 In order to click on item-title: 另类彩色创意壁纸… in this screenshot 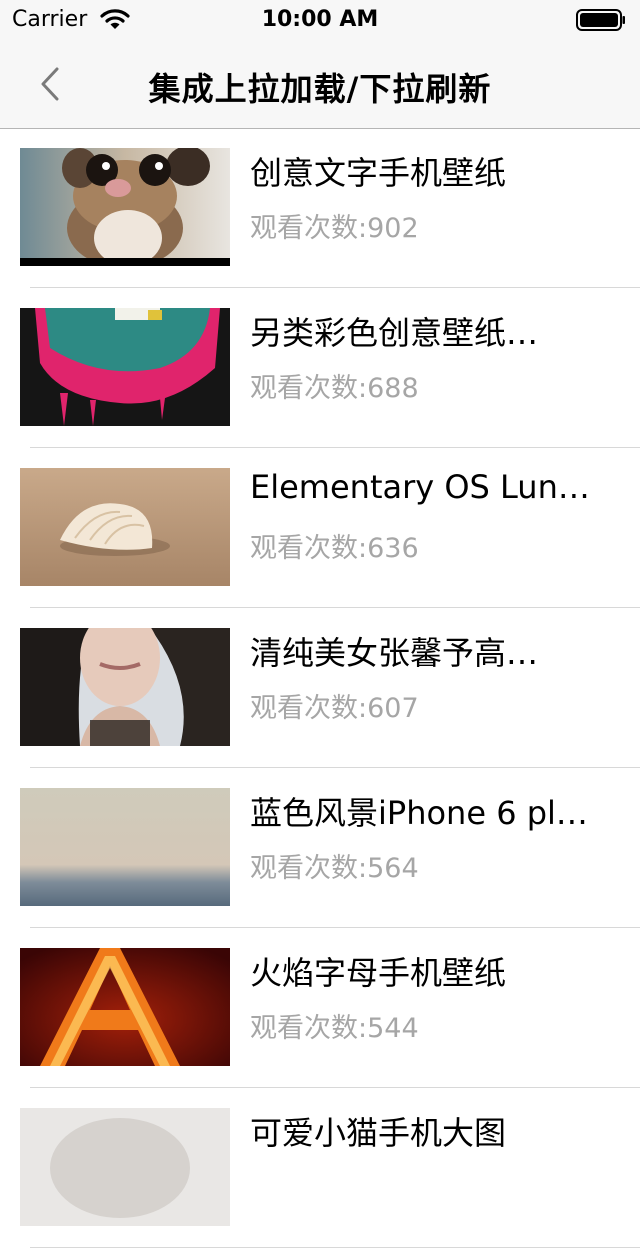, I will do `click(394, 333)`.